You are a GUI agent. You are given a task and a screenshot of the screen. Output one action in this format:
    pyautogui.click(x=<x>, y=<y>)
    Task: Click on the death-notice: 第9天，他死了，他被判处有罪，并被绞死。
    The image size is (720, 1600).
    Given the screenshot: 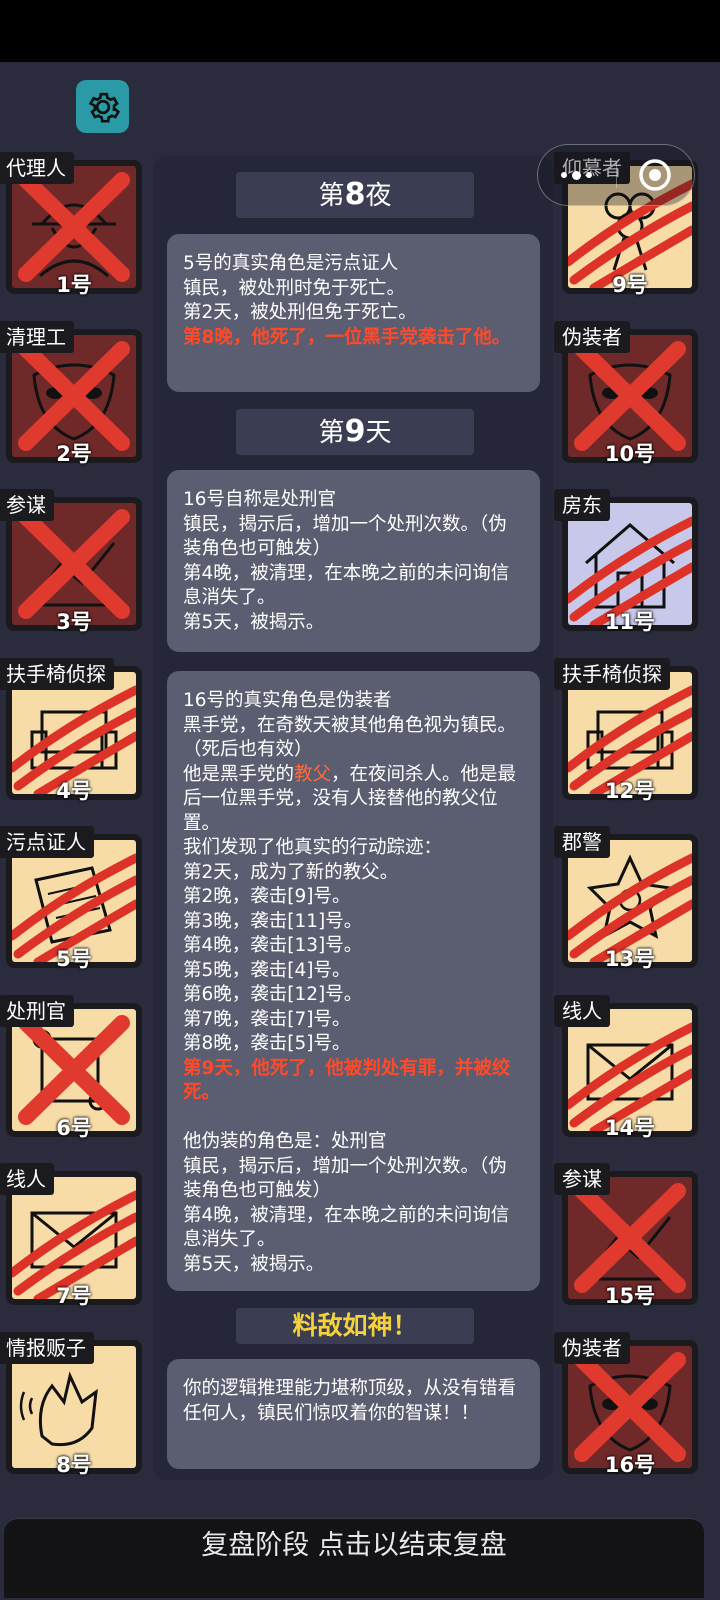 What is the action you would take?
    pyautogui.click(x=347, y=1080)
    